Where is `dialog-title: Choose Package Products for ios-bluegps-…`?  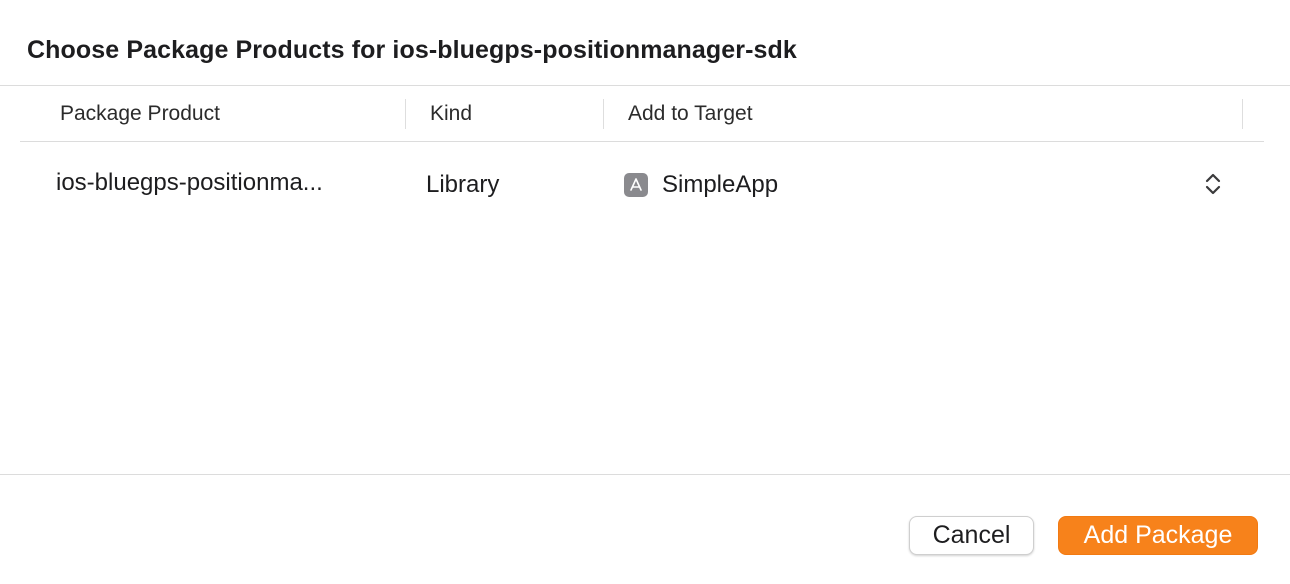 dialog-title: Choose Package Products for ios-bluegps-… is located at coordinates (412, 50).